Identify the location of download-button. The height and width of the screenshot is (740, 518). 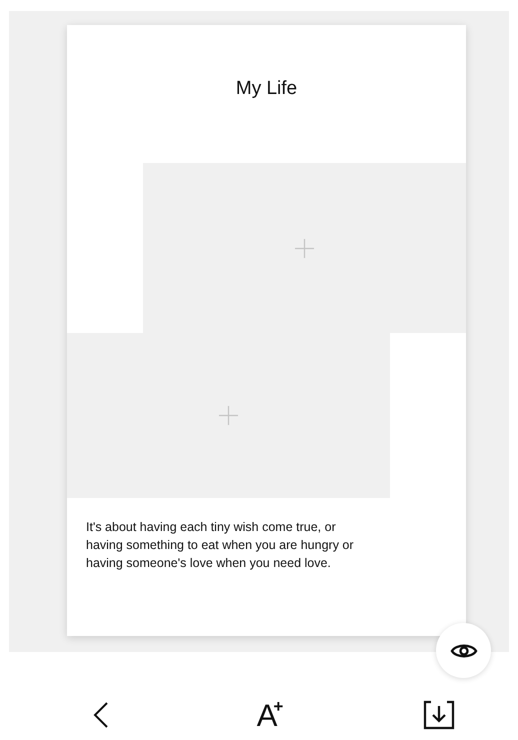
(439, 715).